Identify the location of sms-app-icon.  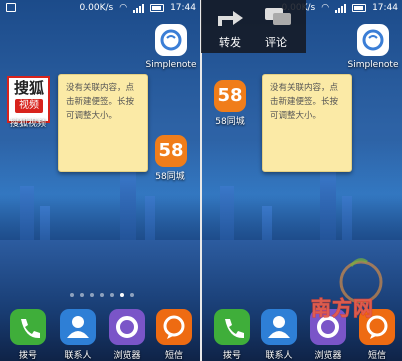
(174, 327).